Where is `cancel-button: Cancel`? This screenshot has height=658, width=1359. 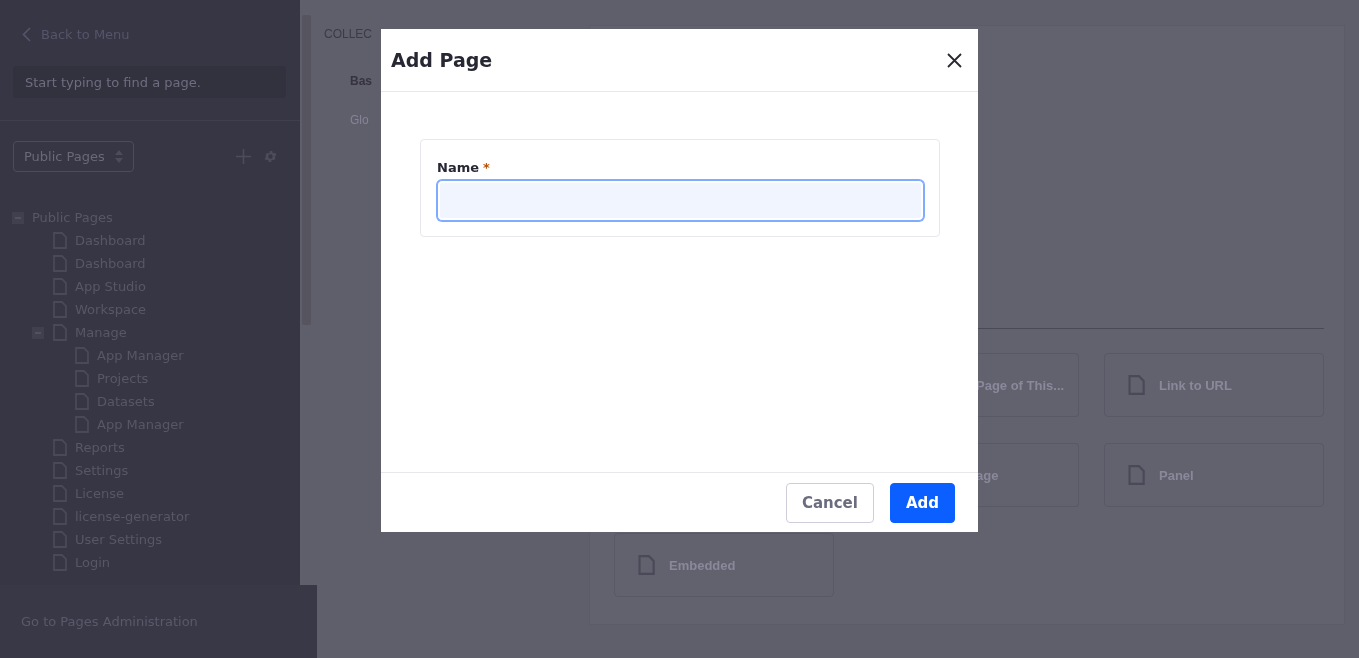
cancel-button: Cancel is located at coordinates (829, 502).